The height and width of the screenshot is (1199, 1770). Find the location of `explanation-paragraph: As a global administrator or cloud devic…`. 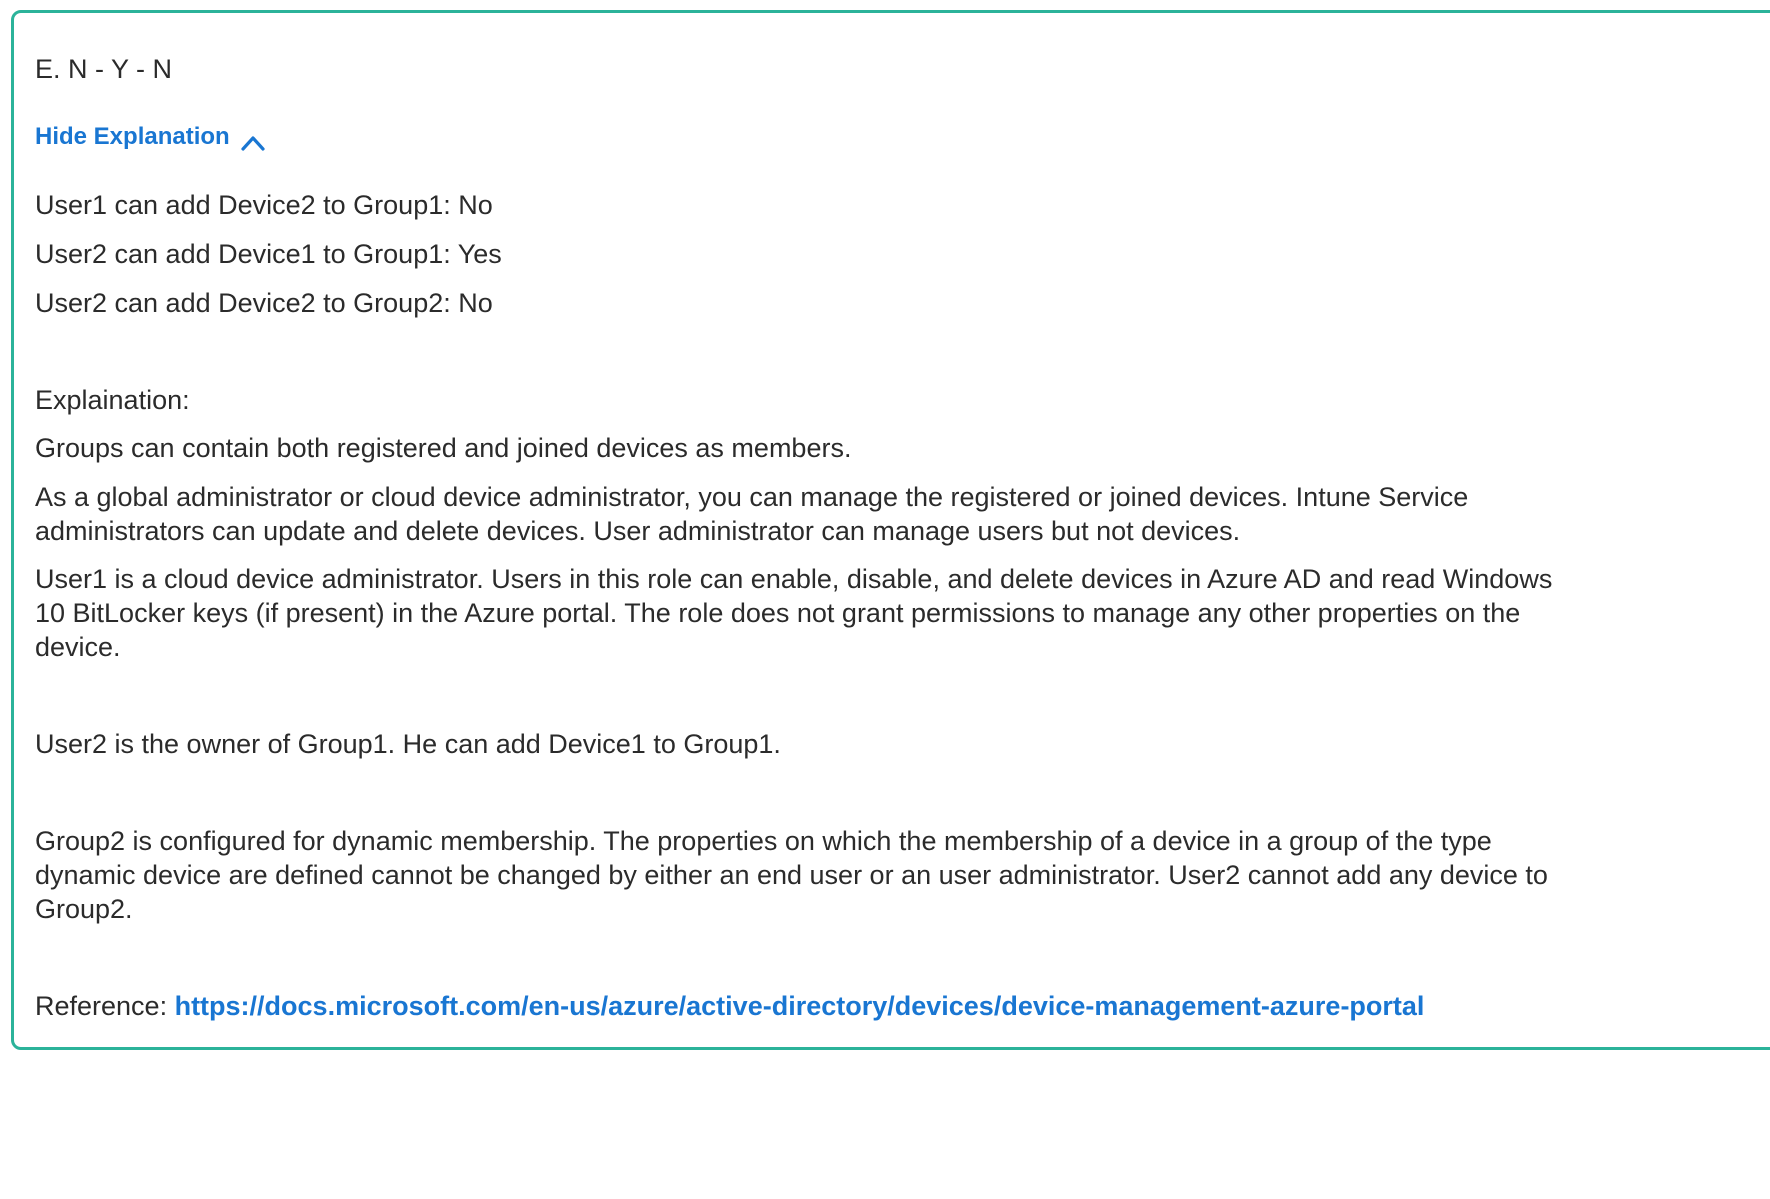

explanation-paragraph: As a global administrator or cloud devic… is located at coordinates (752, 514).